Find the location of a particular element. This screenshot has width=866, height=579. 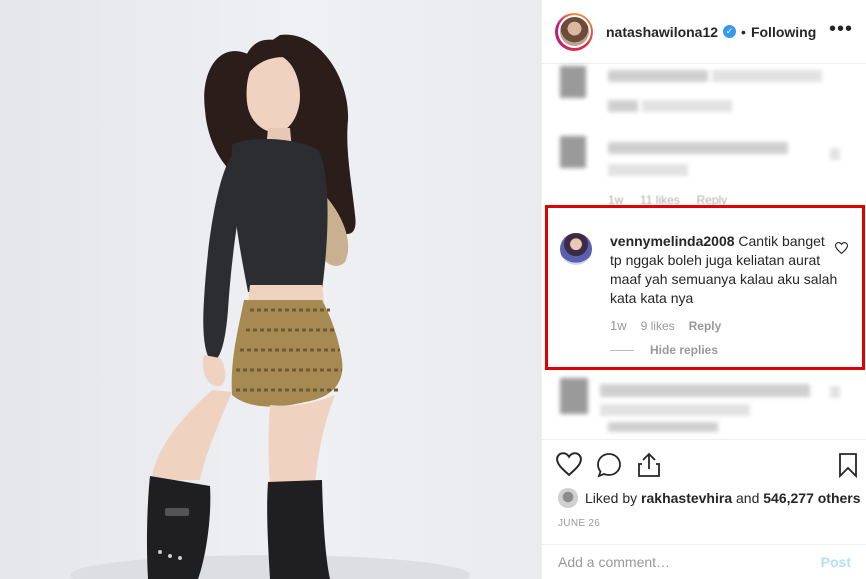

liker-avatar is located at coordinates (568, 498).